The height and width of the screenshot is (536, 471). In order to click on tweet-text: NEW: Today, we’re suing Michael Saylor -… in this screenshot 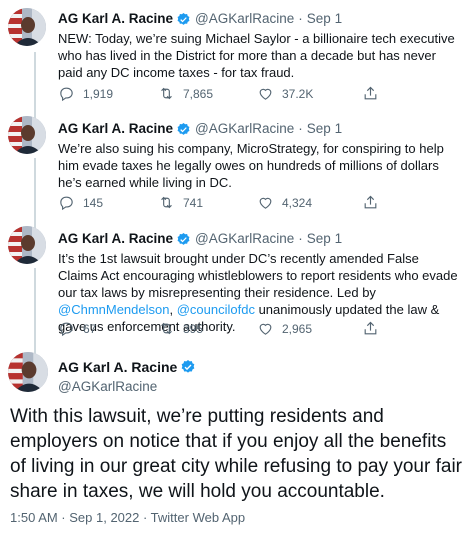, I will do `click(256, 55)`.